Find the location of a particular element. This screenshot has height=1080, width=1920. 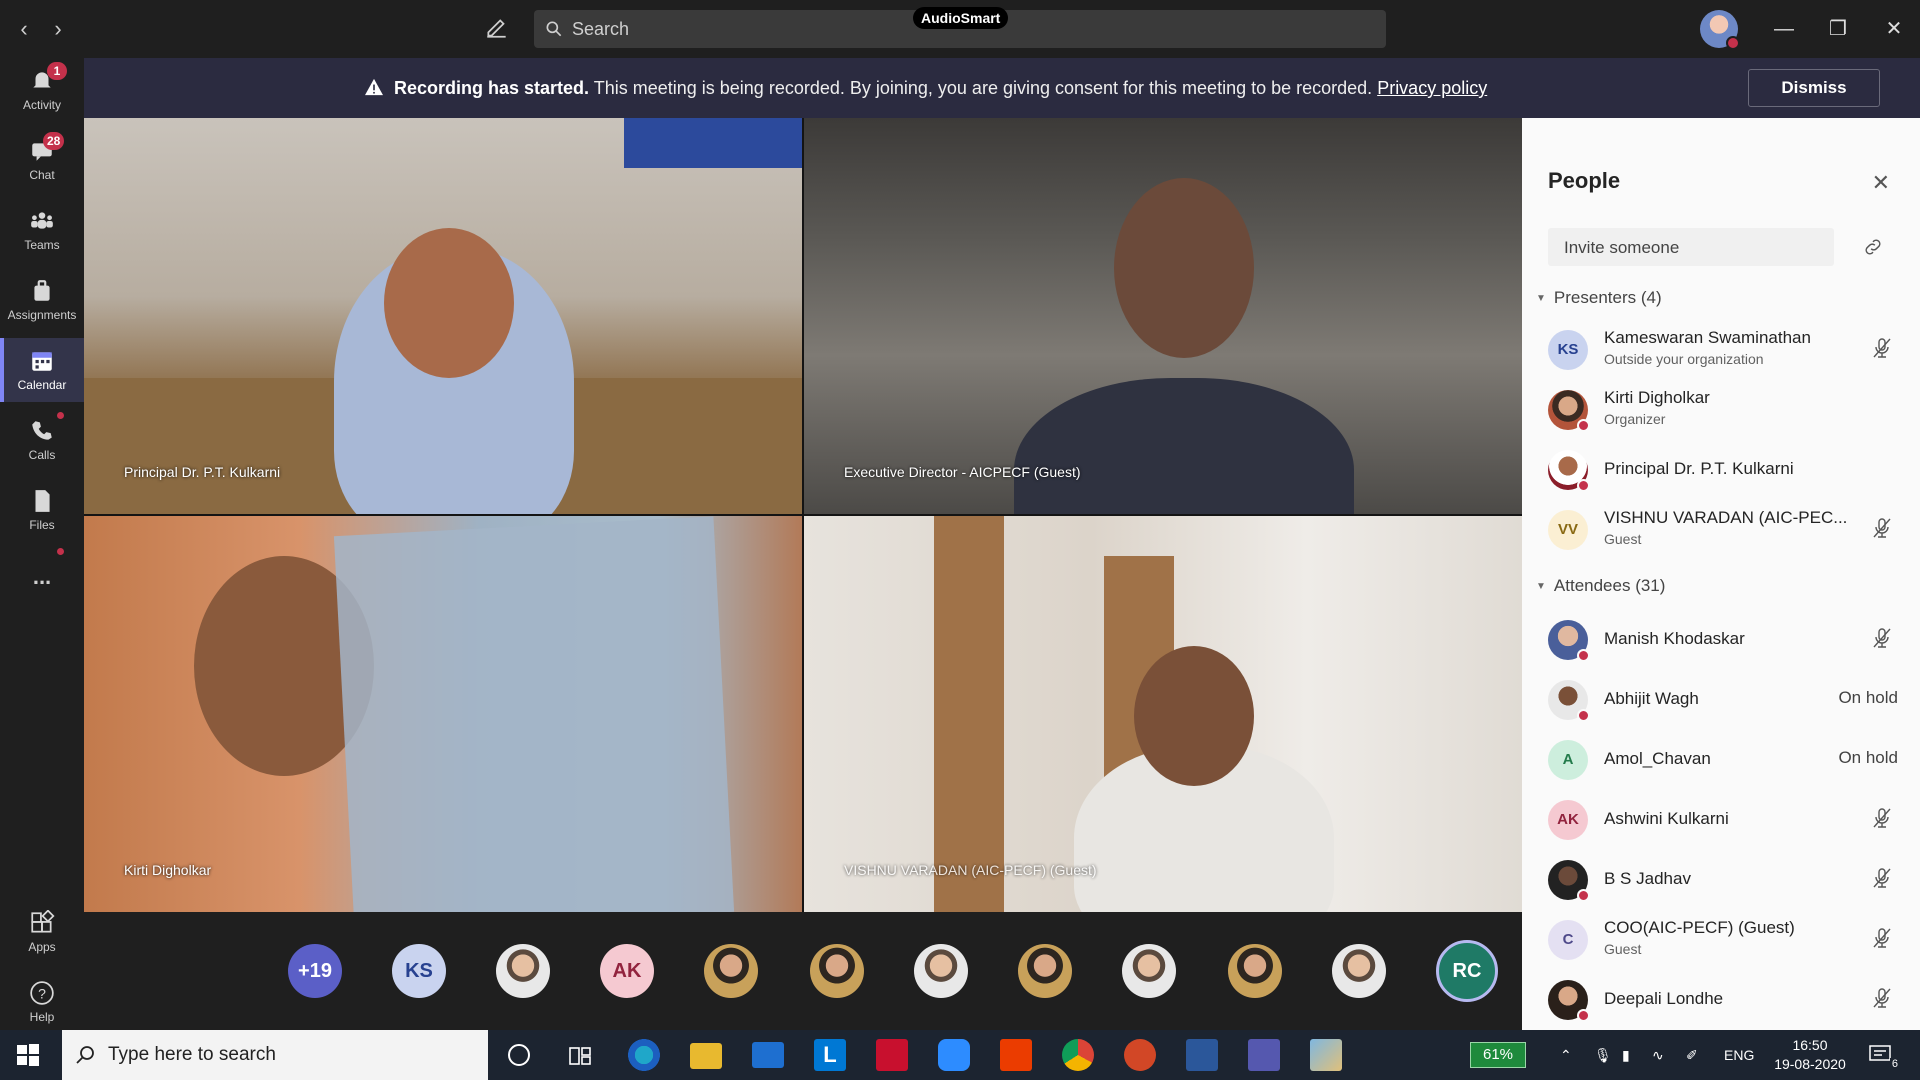

participant-role: Organizer is located at coordinates (1635, 419).